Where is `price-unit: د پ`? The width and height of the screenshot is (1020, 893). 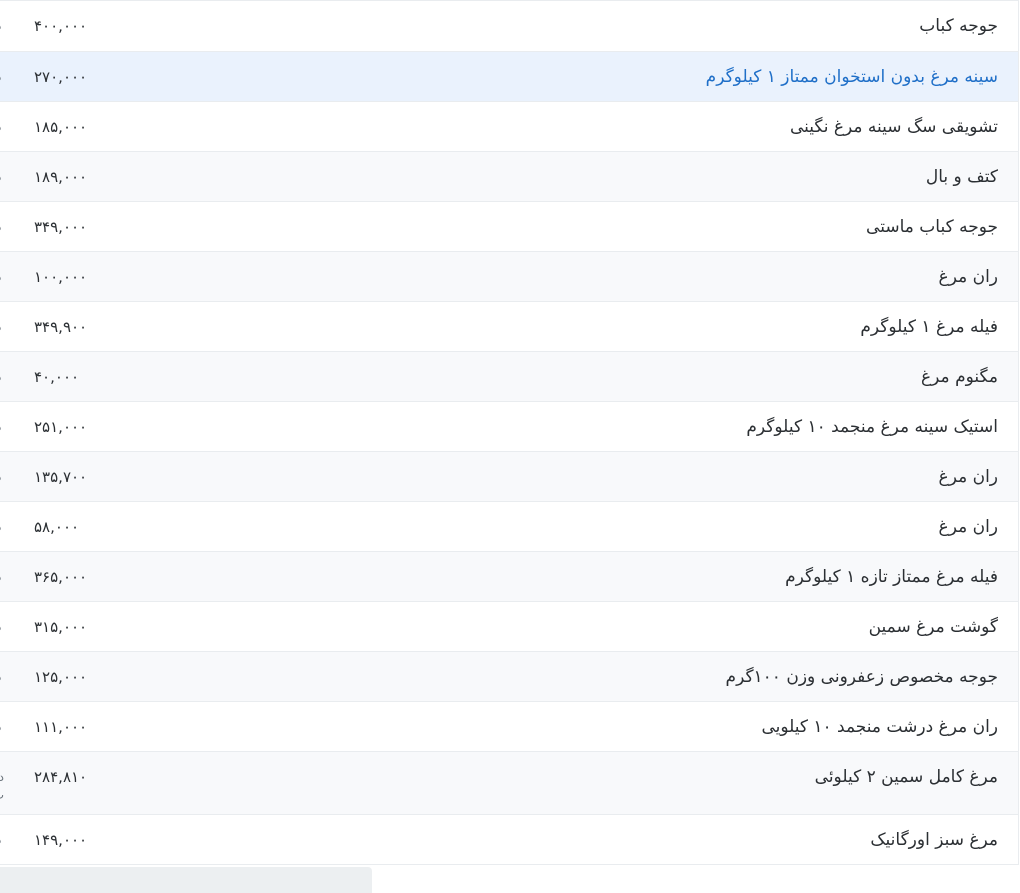
price-unit: د پ is located at coordinates (2, 786).